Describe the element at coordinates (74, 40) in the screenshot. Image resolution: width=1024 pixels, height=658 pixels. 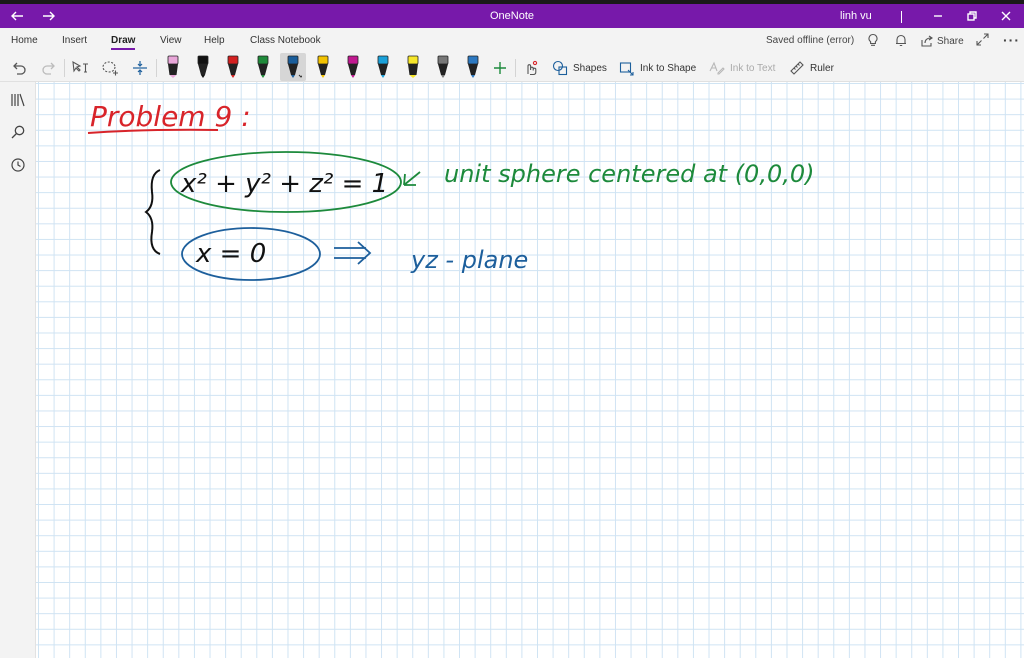
I see `tab-insert: Insert` at that location.